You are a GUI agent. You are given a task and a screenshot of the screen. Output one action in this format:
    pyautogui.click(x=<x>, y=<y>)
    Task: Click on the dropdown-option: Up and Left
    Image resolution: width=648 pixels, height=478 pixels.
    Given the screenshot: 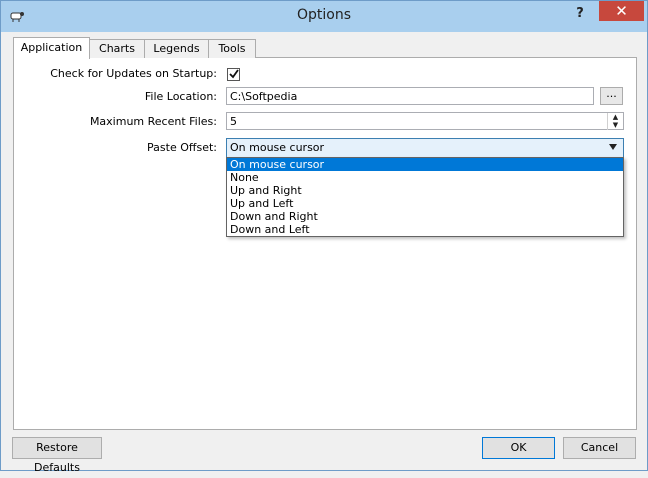 What is the action you would take?
    pyautogui.click(x=425, y=203)
    